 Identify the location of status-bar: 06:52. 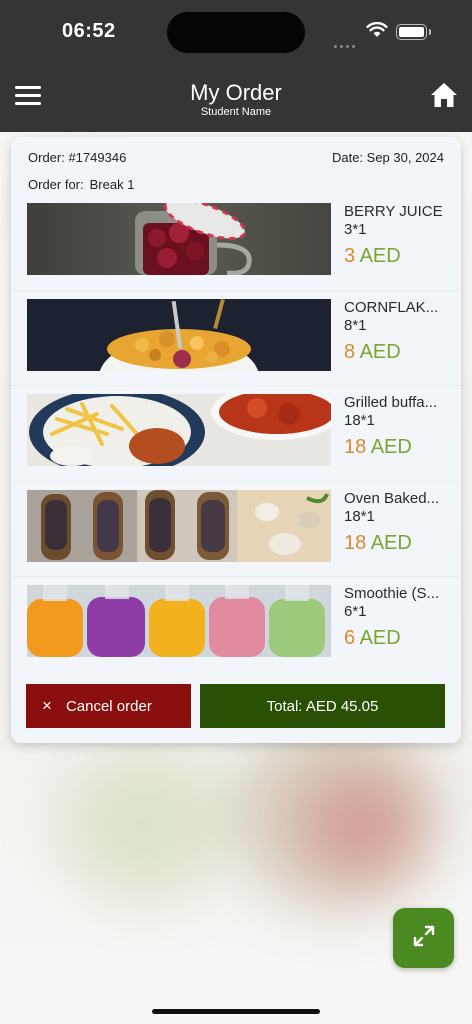
(236, 32).